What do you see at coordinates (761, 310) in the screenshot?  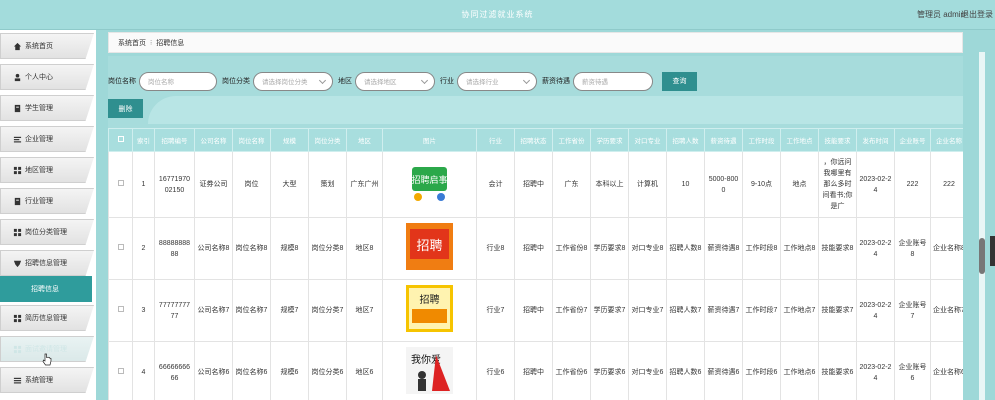 I see `table-cell: 工作时段7` at bounding box center [761, 310].